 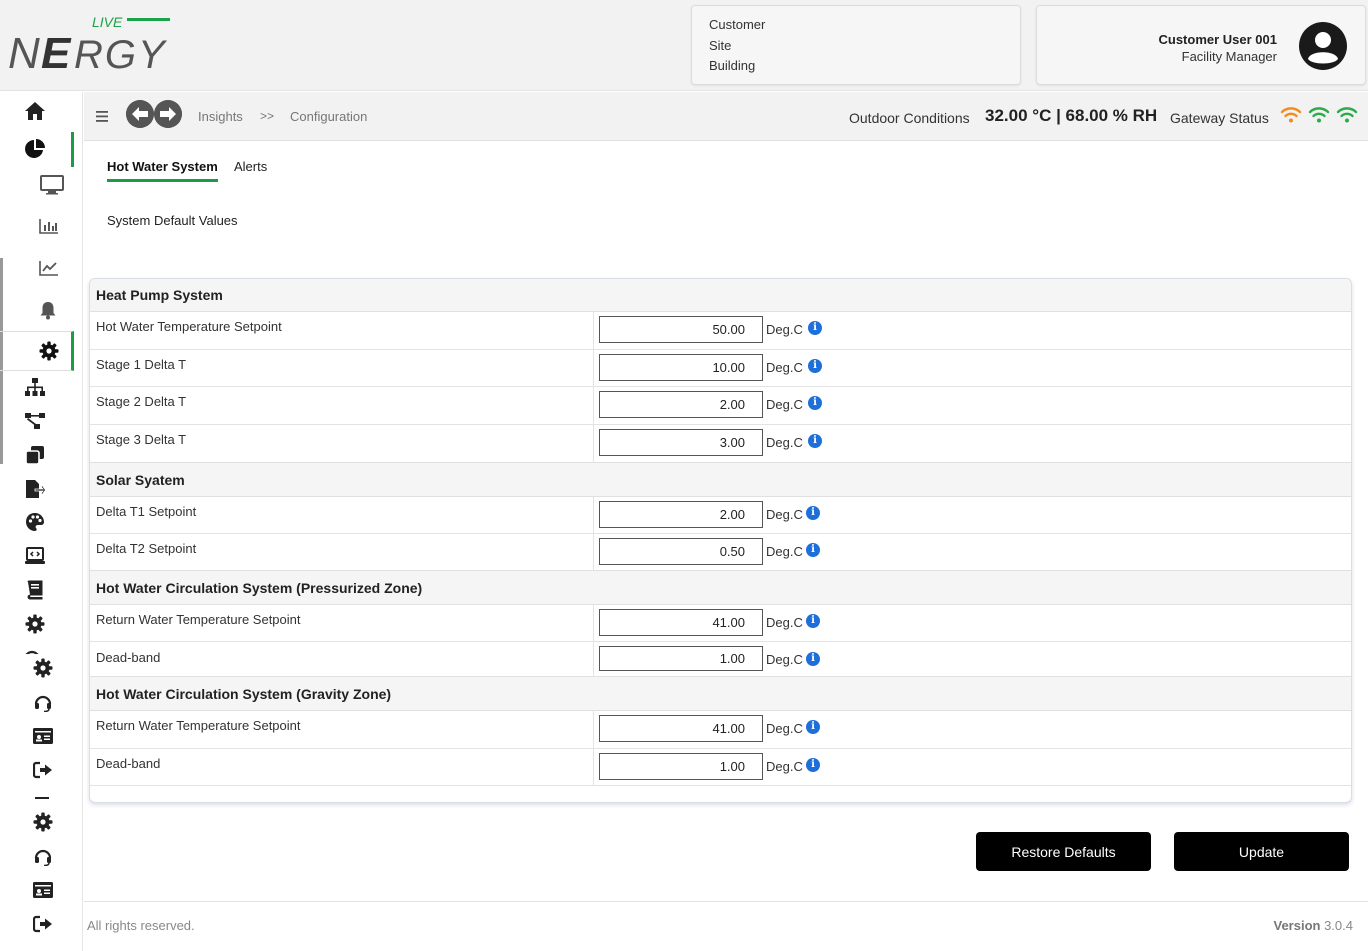 I want to click on sidebar-item-devices, so click(x=35, y=455).